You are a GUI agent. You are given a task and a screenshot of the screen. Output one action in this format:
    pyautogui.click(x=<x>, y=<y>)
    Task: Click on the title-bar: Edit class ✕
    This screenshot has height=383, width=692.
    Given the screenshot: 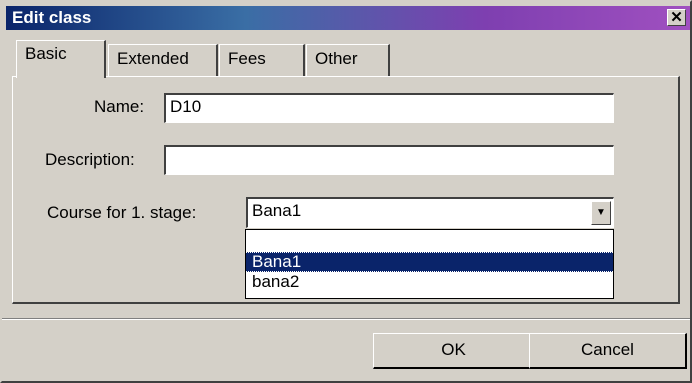 What is the action you would take?
    pyautogui.click(x=348, y=18)
    